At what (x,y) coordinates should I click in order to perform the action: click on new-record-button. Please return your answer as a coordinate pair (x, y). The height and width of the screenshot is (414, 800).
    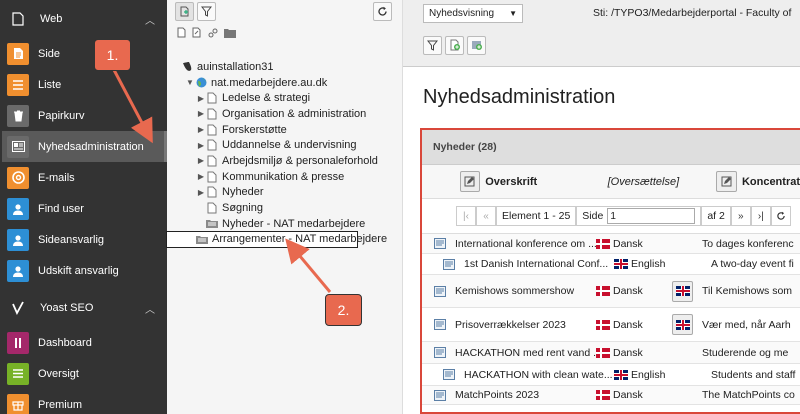
    Looking at the image, I should click on (454, 45).